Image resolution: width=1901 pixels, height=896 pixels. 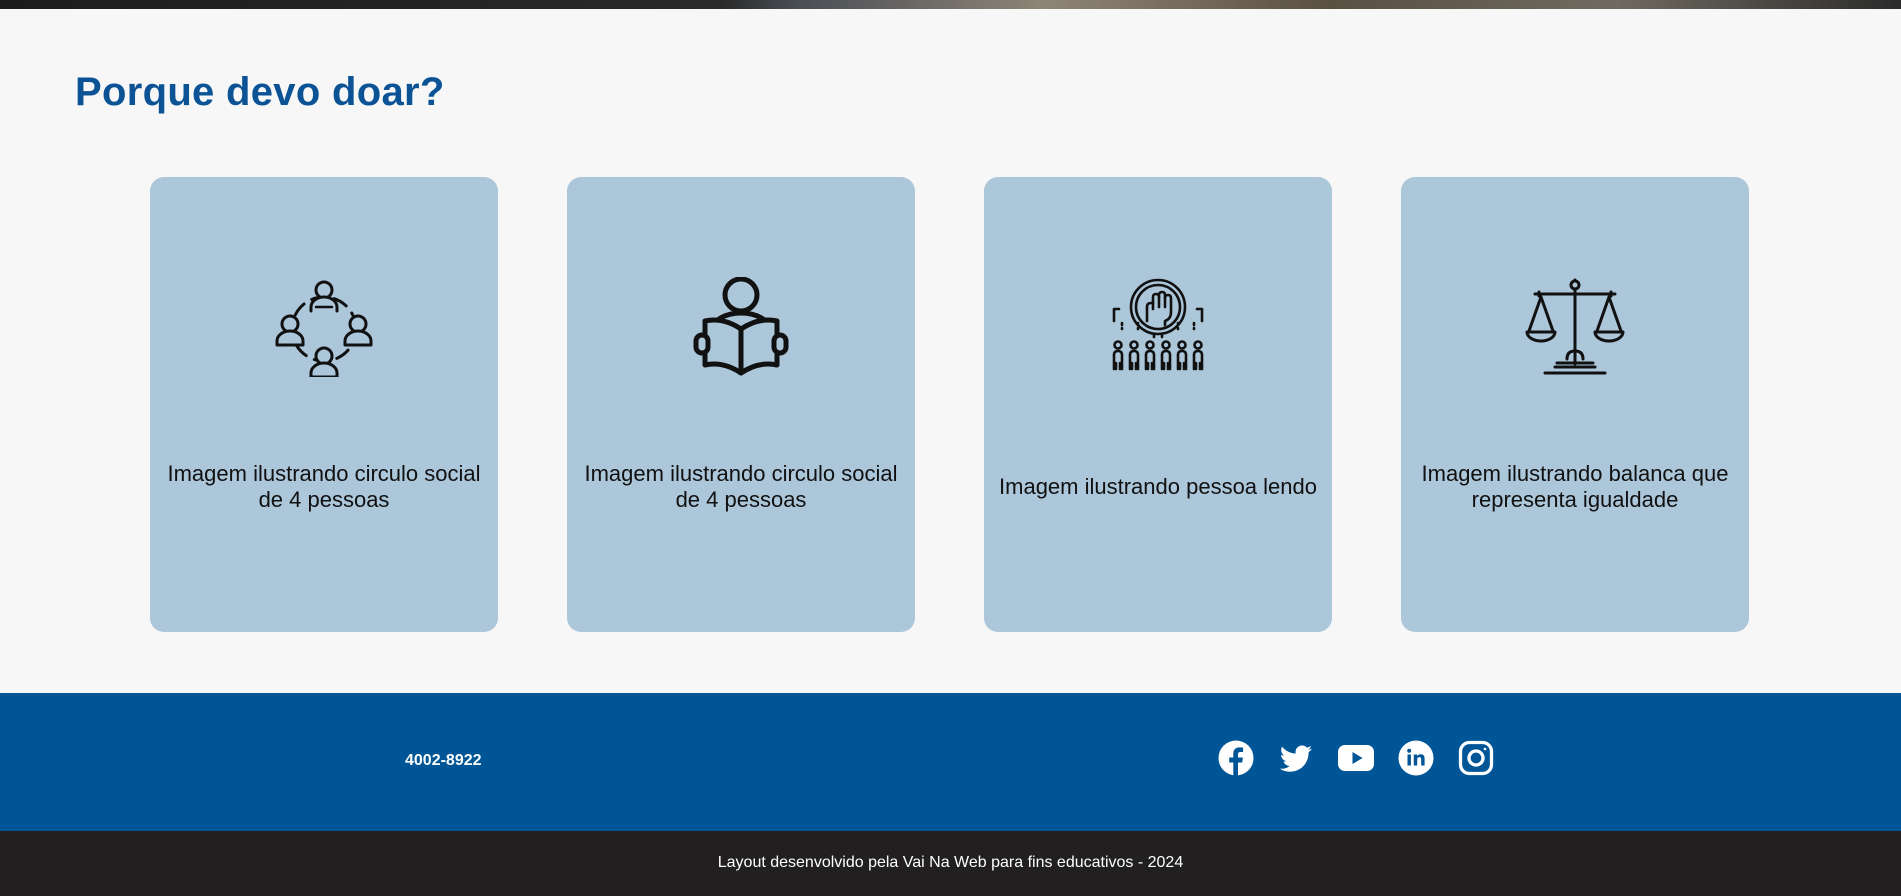 What do you see at coordinates (1296, 758) in the screenshot?
I see `twitter-icon` at bounding box center [1296, 758].